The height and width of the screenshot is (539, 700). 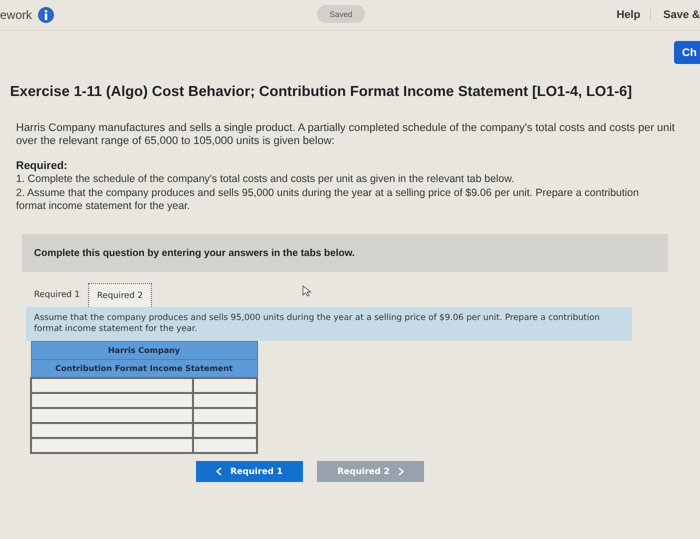 I want to click on required-item: 2. Assume that the company produces and sells 95,000 units during the year at a selling price of $9.06 per unit. Prepare a contribution format income statement for the year., so click(x=328, y=200).